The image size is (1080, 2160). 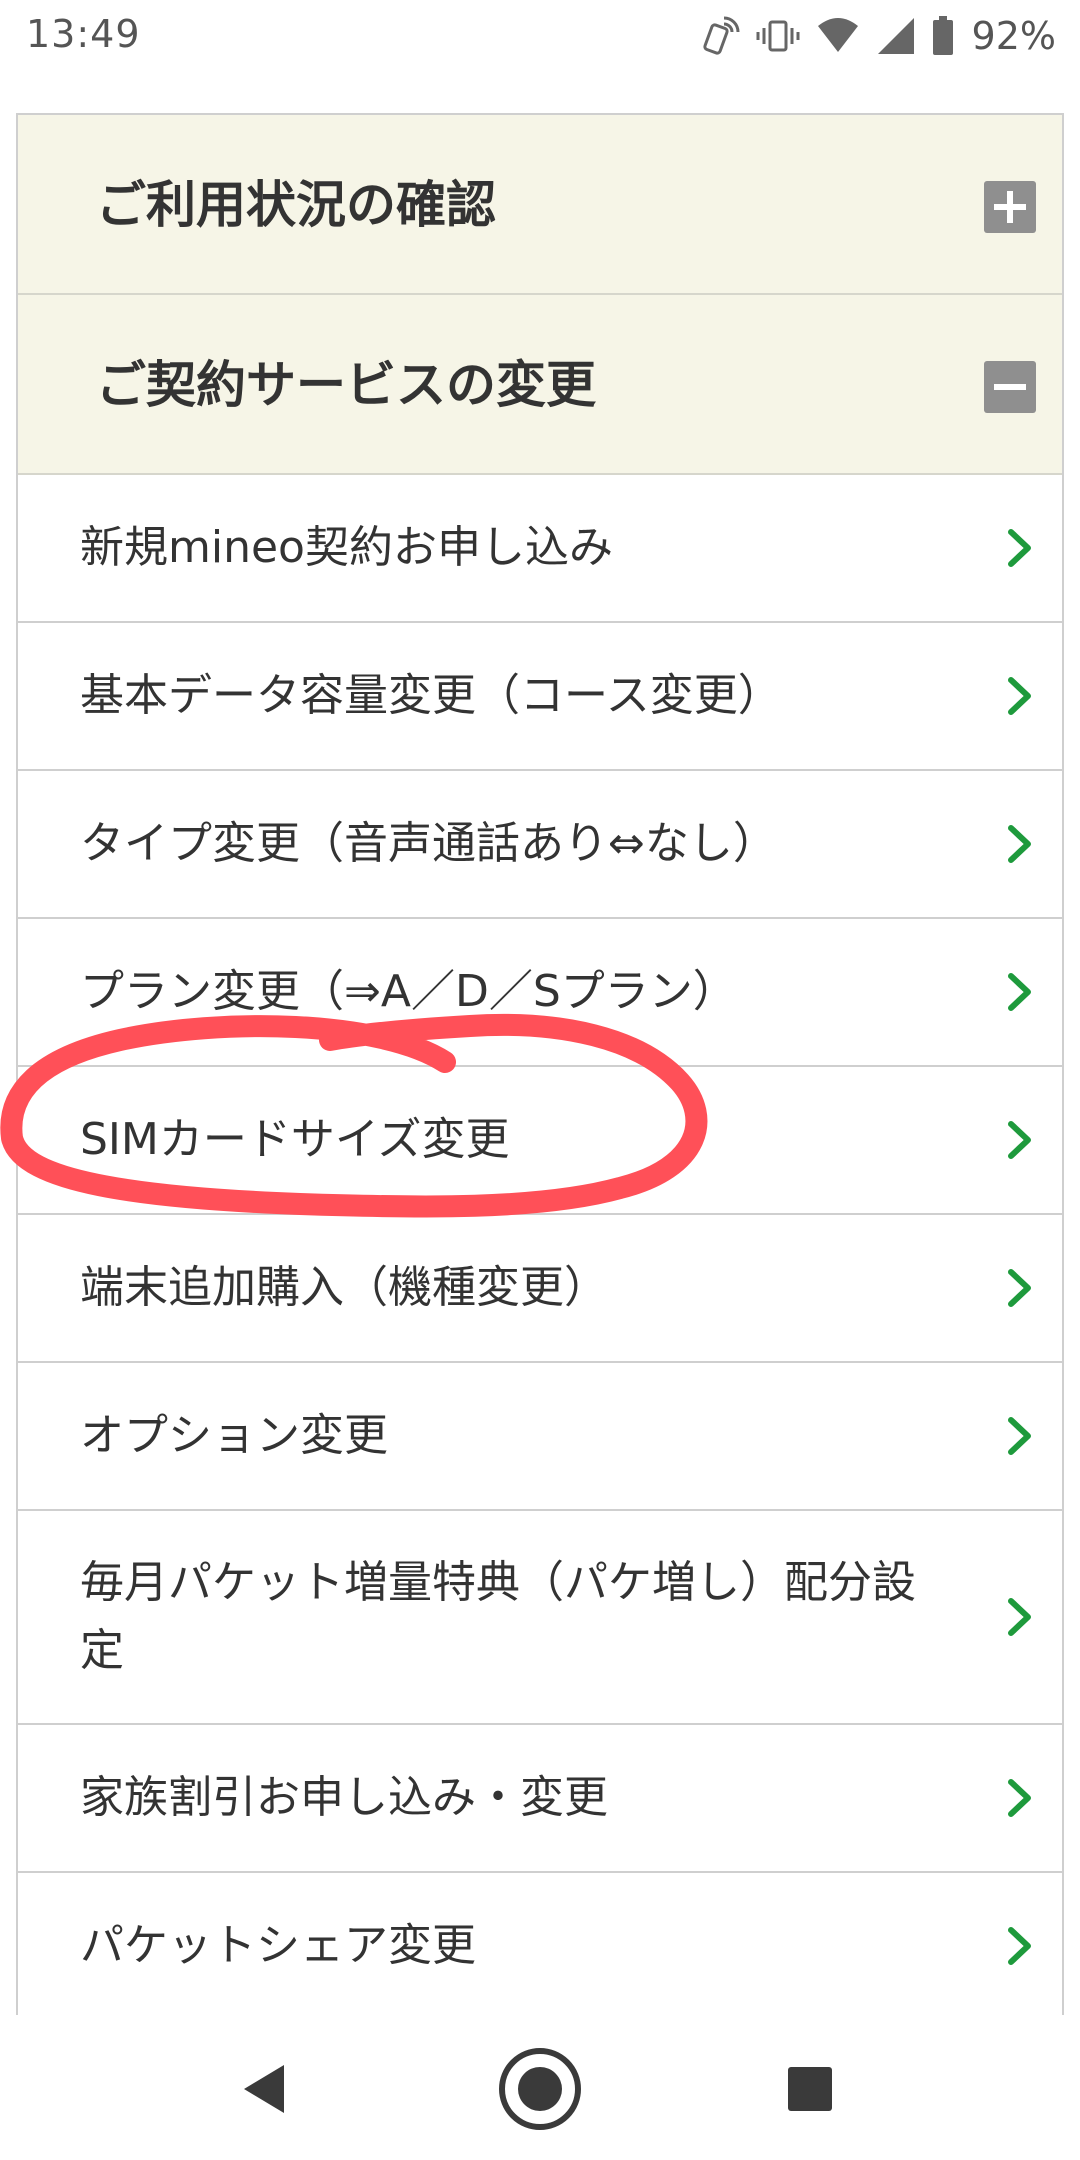 I want to click on menu-item-label: オプション変更, so click(x=234, y=1435).